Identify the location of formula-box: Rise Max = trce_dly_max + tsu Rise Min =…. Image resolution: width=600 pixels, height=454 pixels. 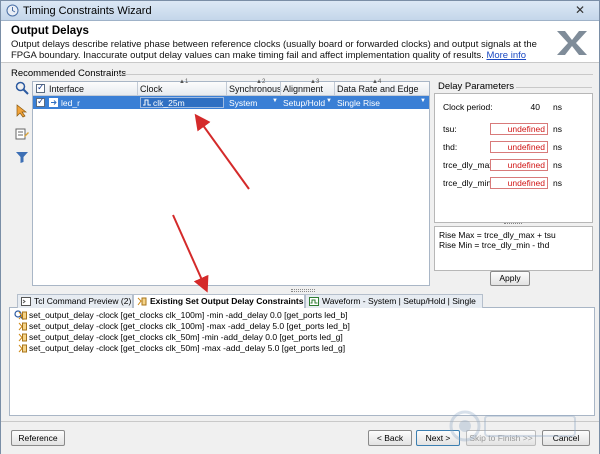
(513, 248).